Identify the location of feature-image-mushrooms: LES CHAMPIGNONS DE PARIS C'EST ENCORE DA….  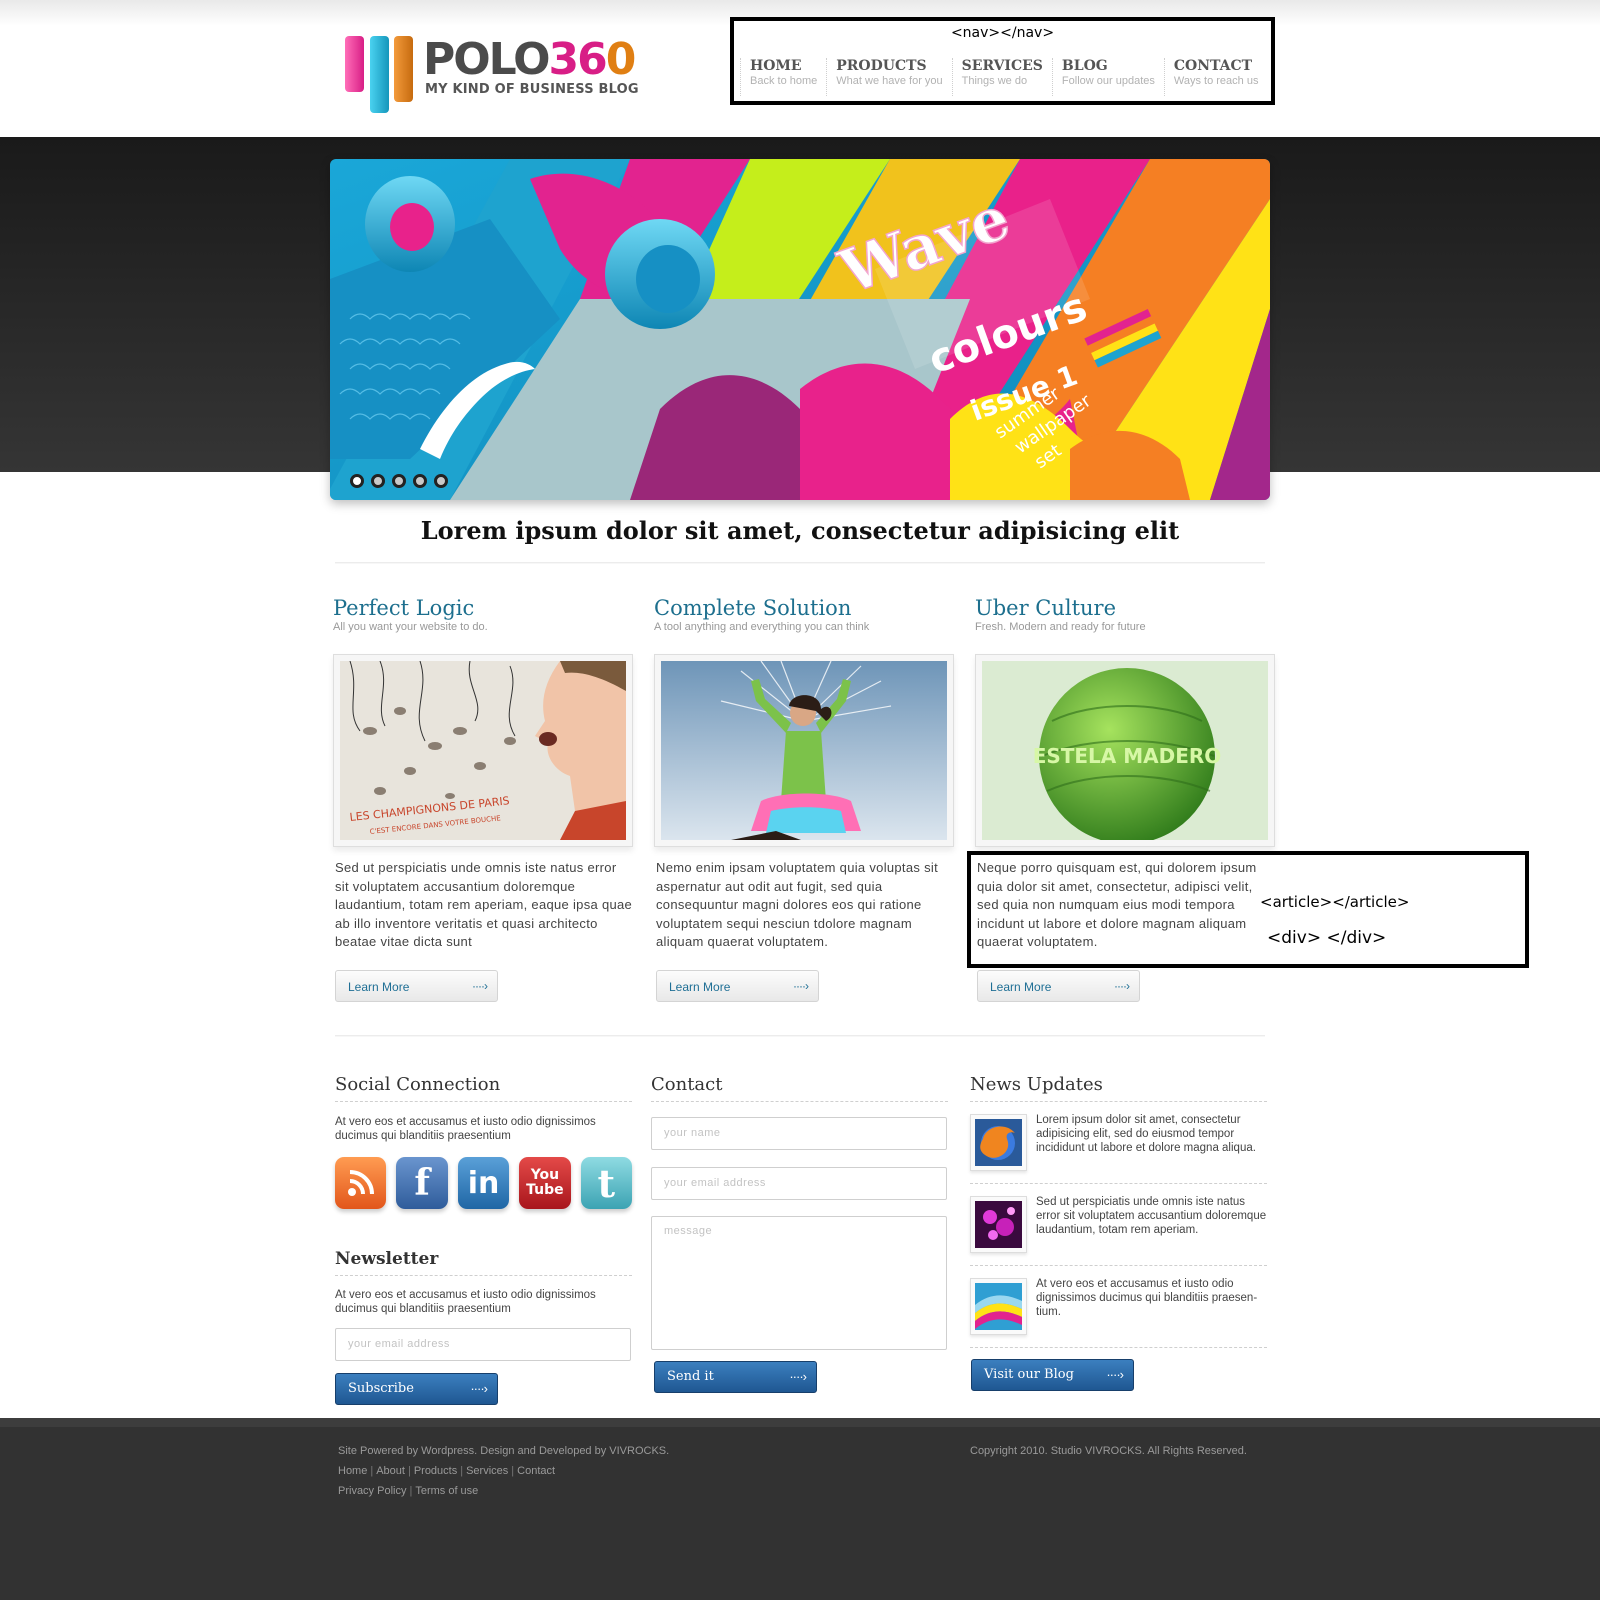
(483, 750).